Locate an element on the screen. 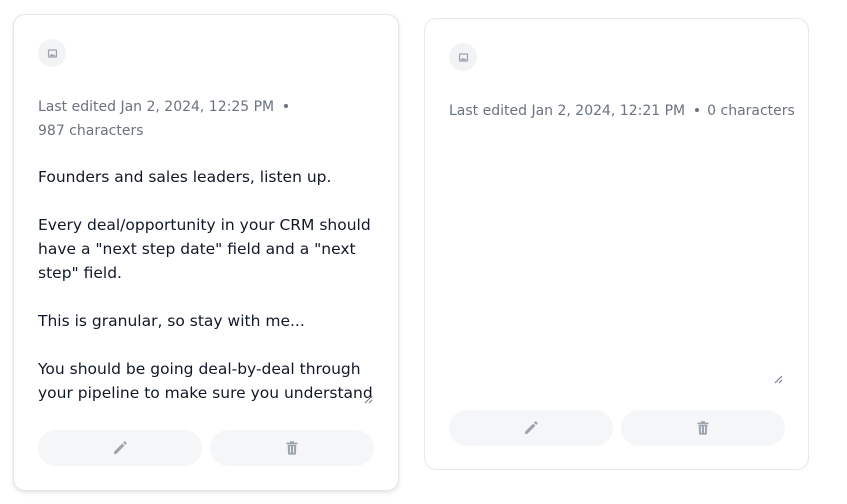 Image resolution: width=847 pixels, height=504 pixels. last-edited-label: Last edited Jan 2, 2024, 12:21 PM is located at coordinates (567, 111).